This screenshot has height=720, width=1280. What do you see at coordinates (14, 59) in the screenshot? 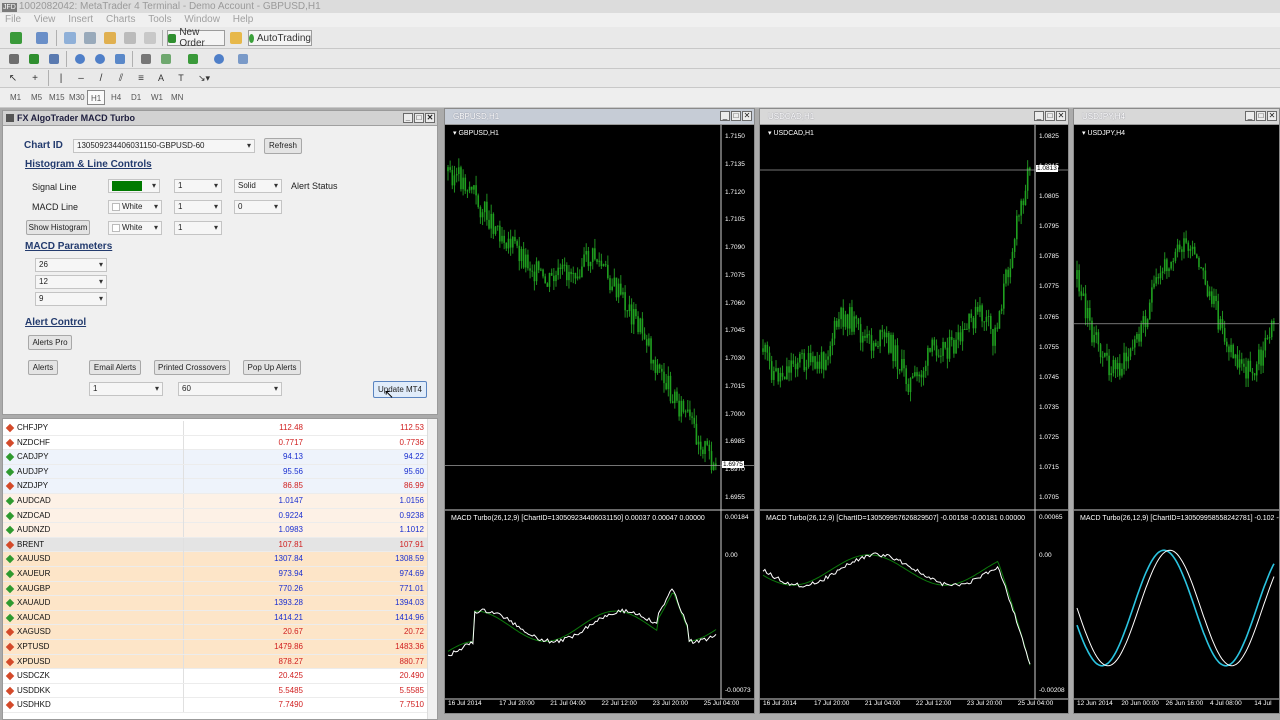
I see `bar-chart-icon` at bounding box center [14, 59].